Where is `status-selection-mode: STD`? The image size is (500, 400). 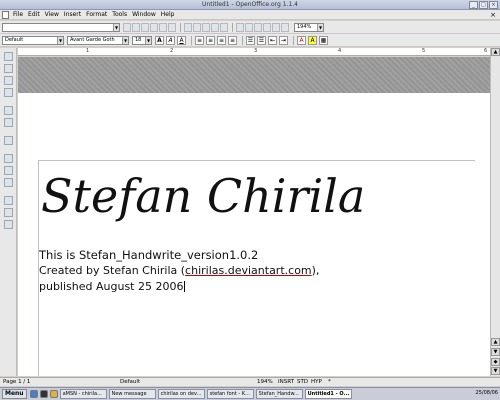 status-selection-mode: STD is located at coordinates (302, 382).